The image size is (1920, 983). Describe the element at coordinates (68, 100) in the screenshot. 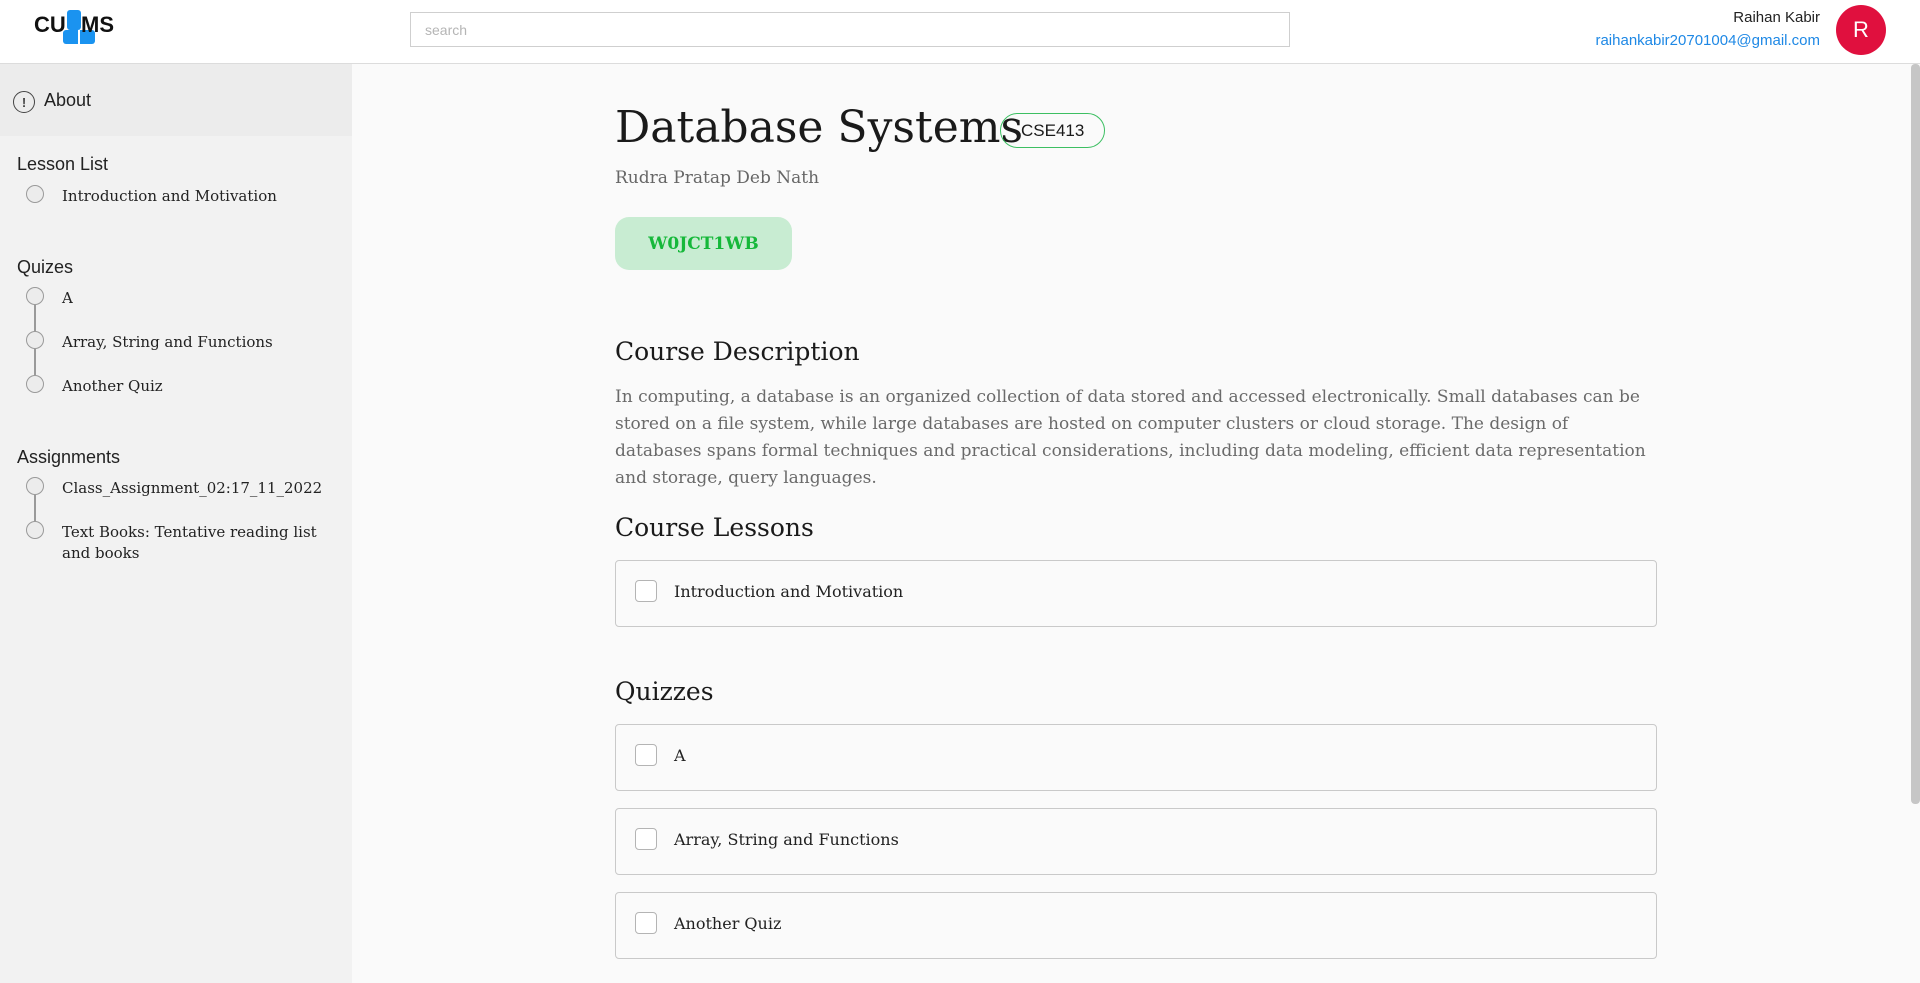

I see `sidebar-item-label: About` at that location.